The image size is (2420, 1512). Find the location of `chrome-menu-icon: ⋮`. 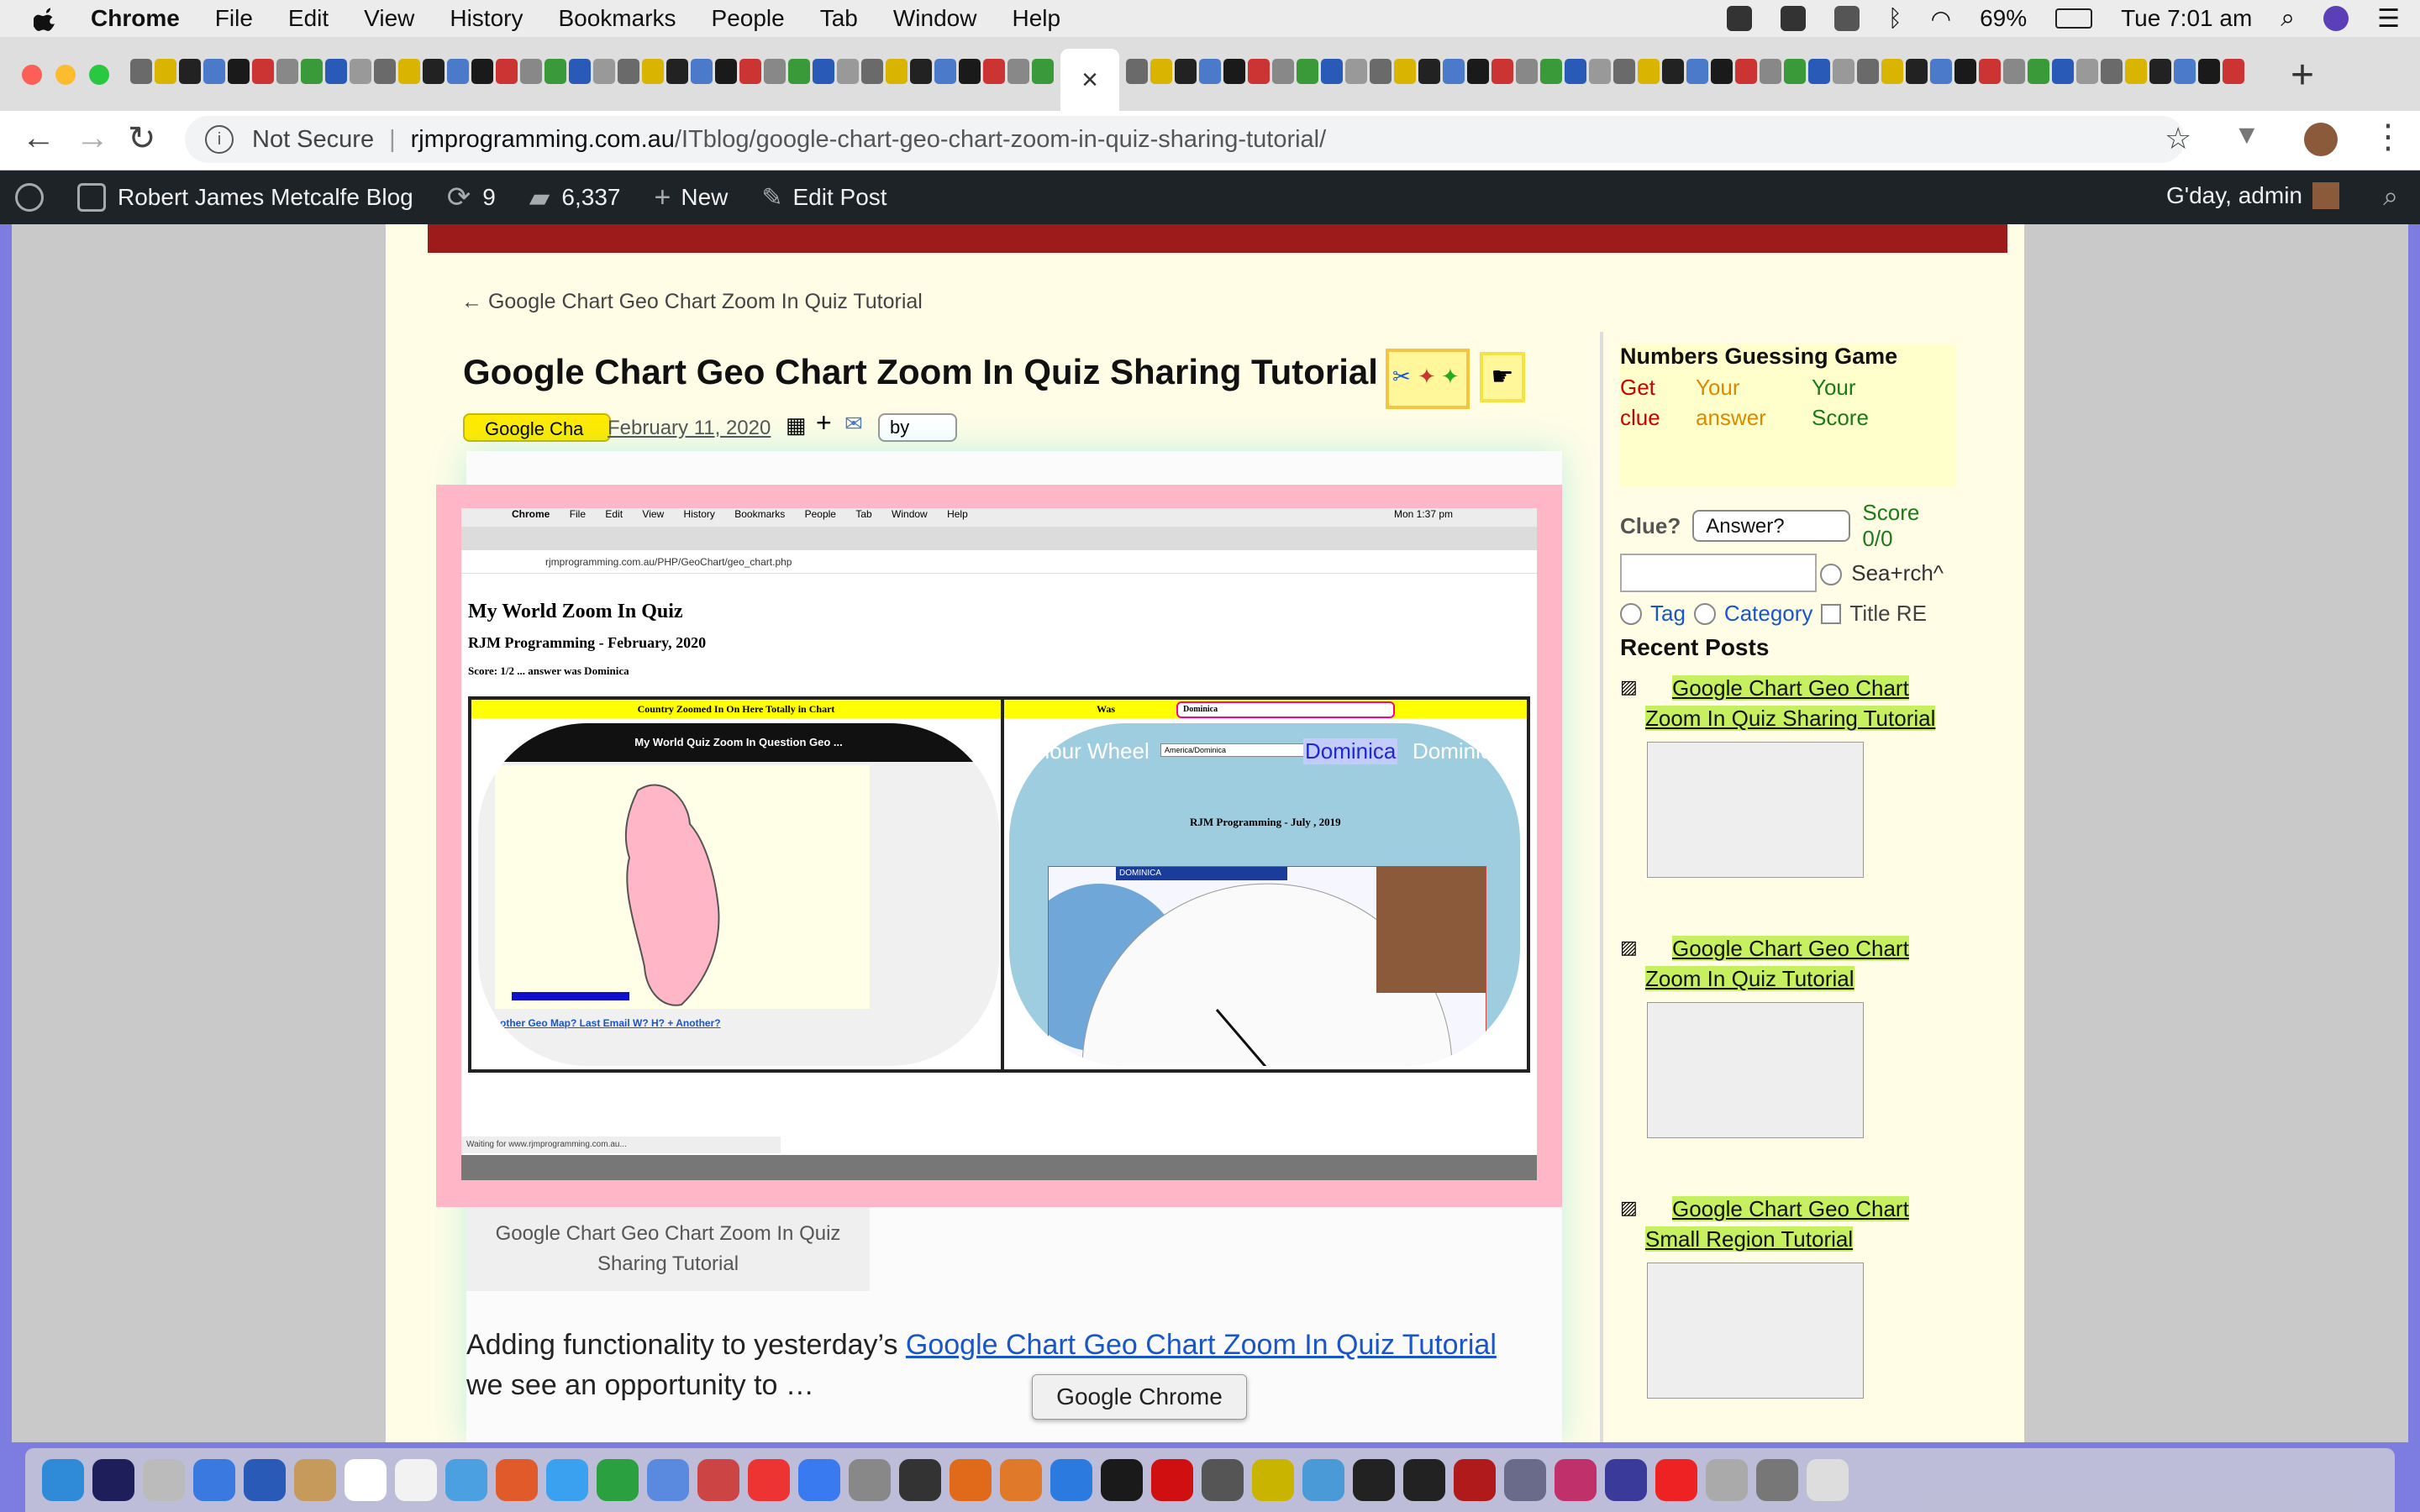

chrome-menu-icon: ⋮ is located at coordinates (2388, 137).